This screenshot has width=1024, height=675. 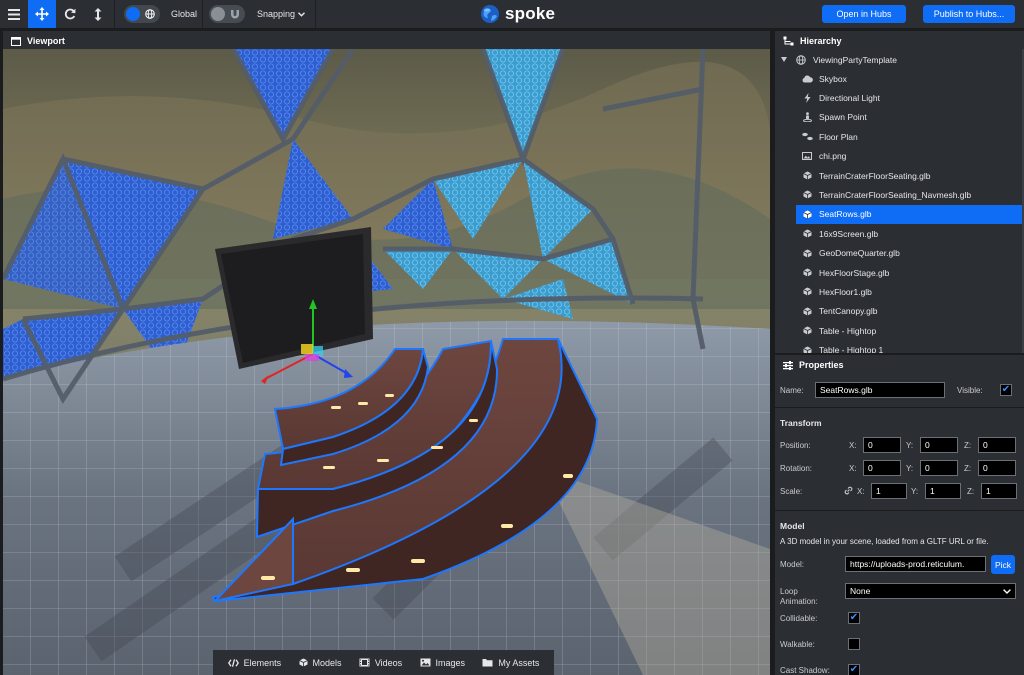 I want to click on caret-down-icon, so click(x=784, y=59).